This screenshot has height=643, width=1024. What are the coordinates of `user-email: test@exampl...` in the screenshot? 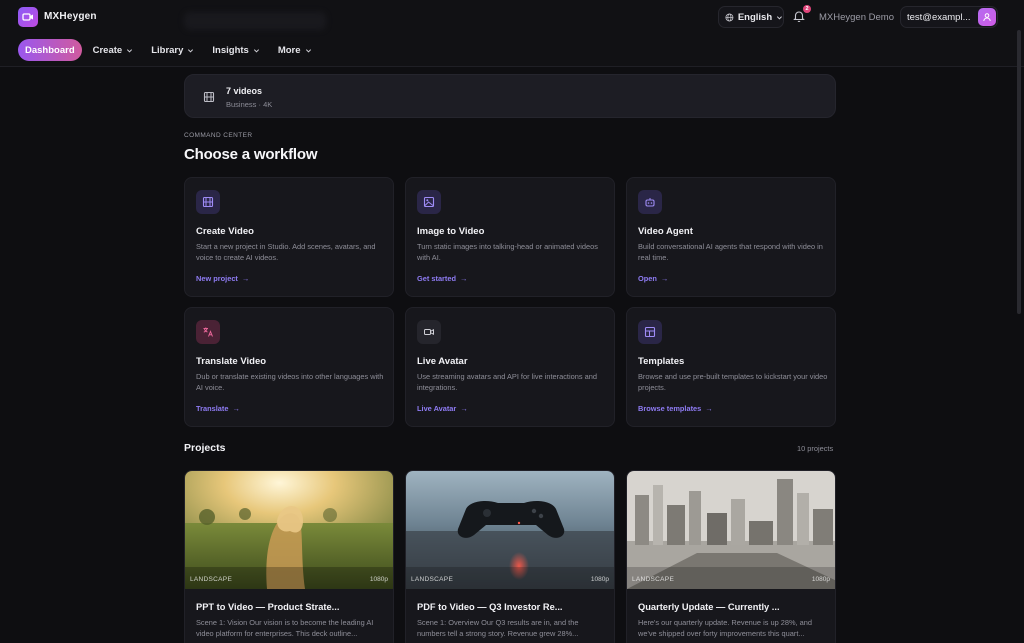 It's located at (939, 17).